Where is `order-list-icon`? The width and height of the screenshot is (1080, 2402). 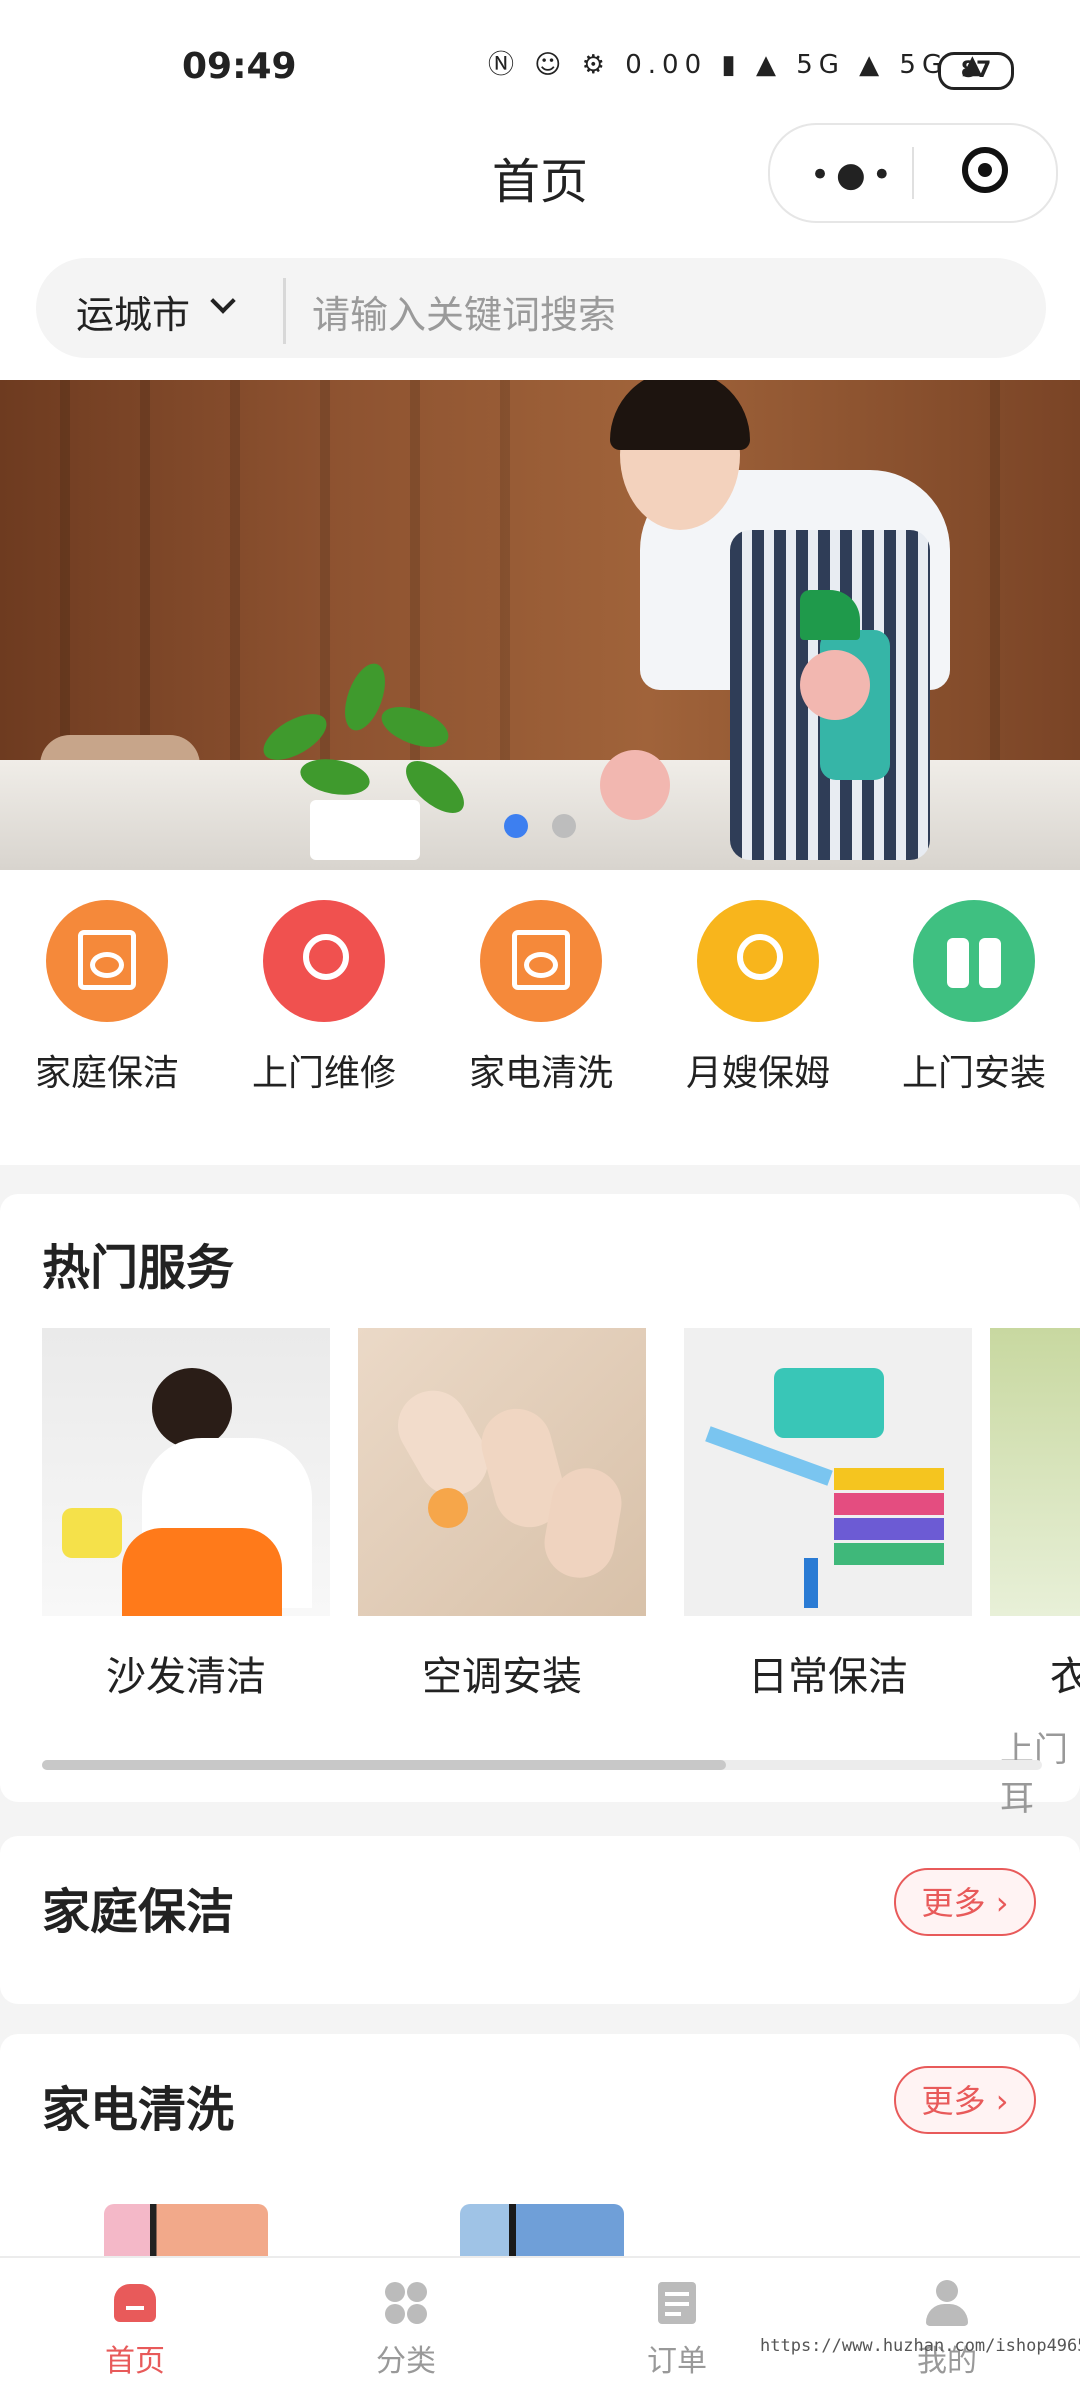
order-list-icon is located at coordinates (677, 2303).